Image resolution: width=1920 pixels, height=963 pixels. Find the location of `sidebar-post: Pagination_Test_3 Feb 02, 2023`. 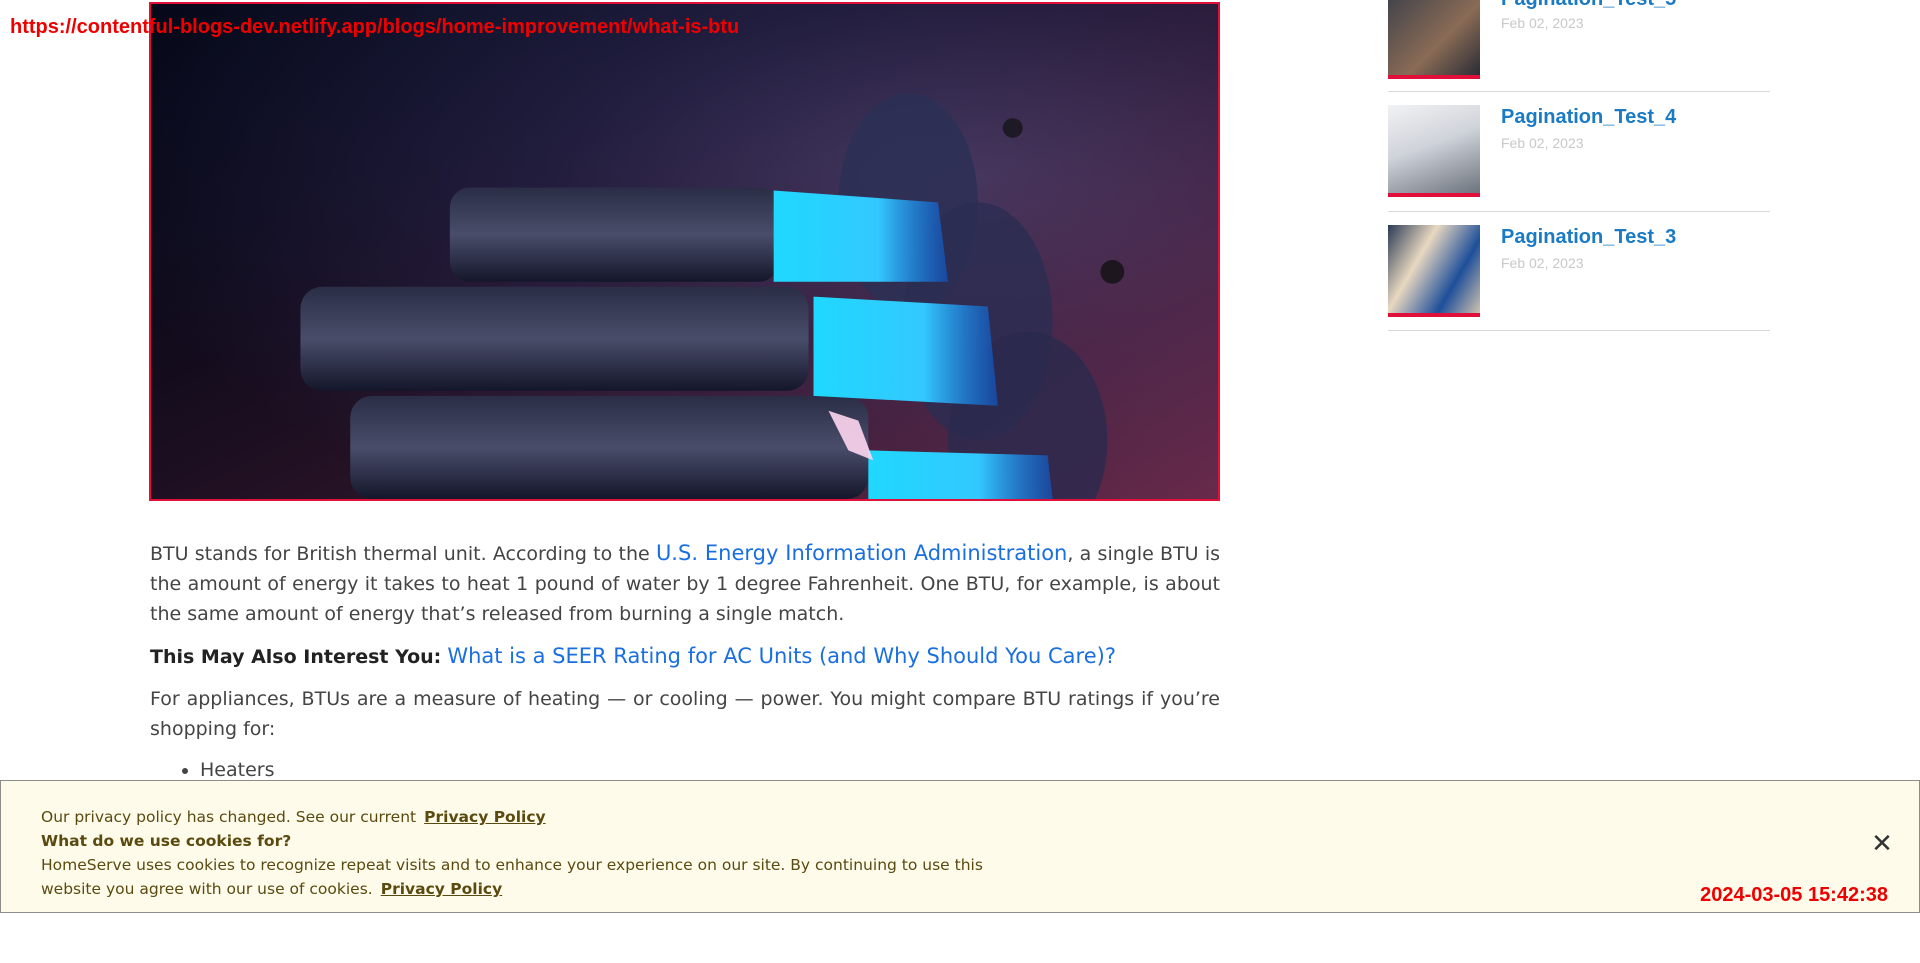

sidebar-post: Pagination_Test_3 Feb 02, 2023 is located at coordinates (1579, 271).